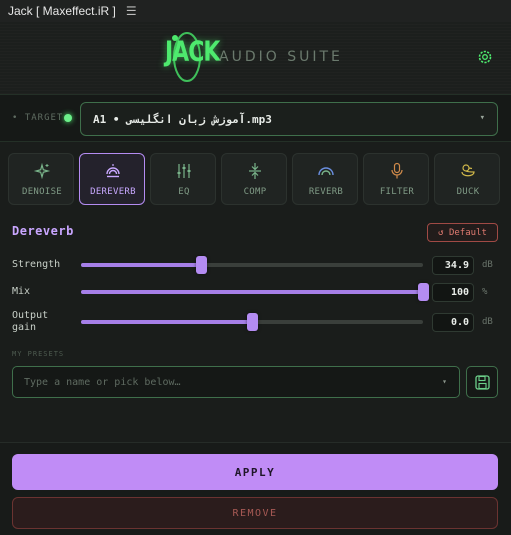 The image size is (511, 535). I want to click on target-row: • TARGET A1 • آموزش زبان انگلیسی.mp3 ▾, so click(255, 118).